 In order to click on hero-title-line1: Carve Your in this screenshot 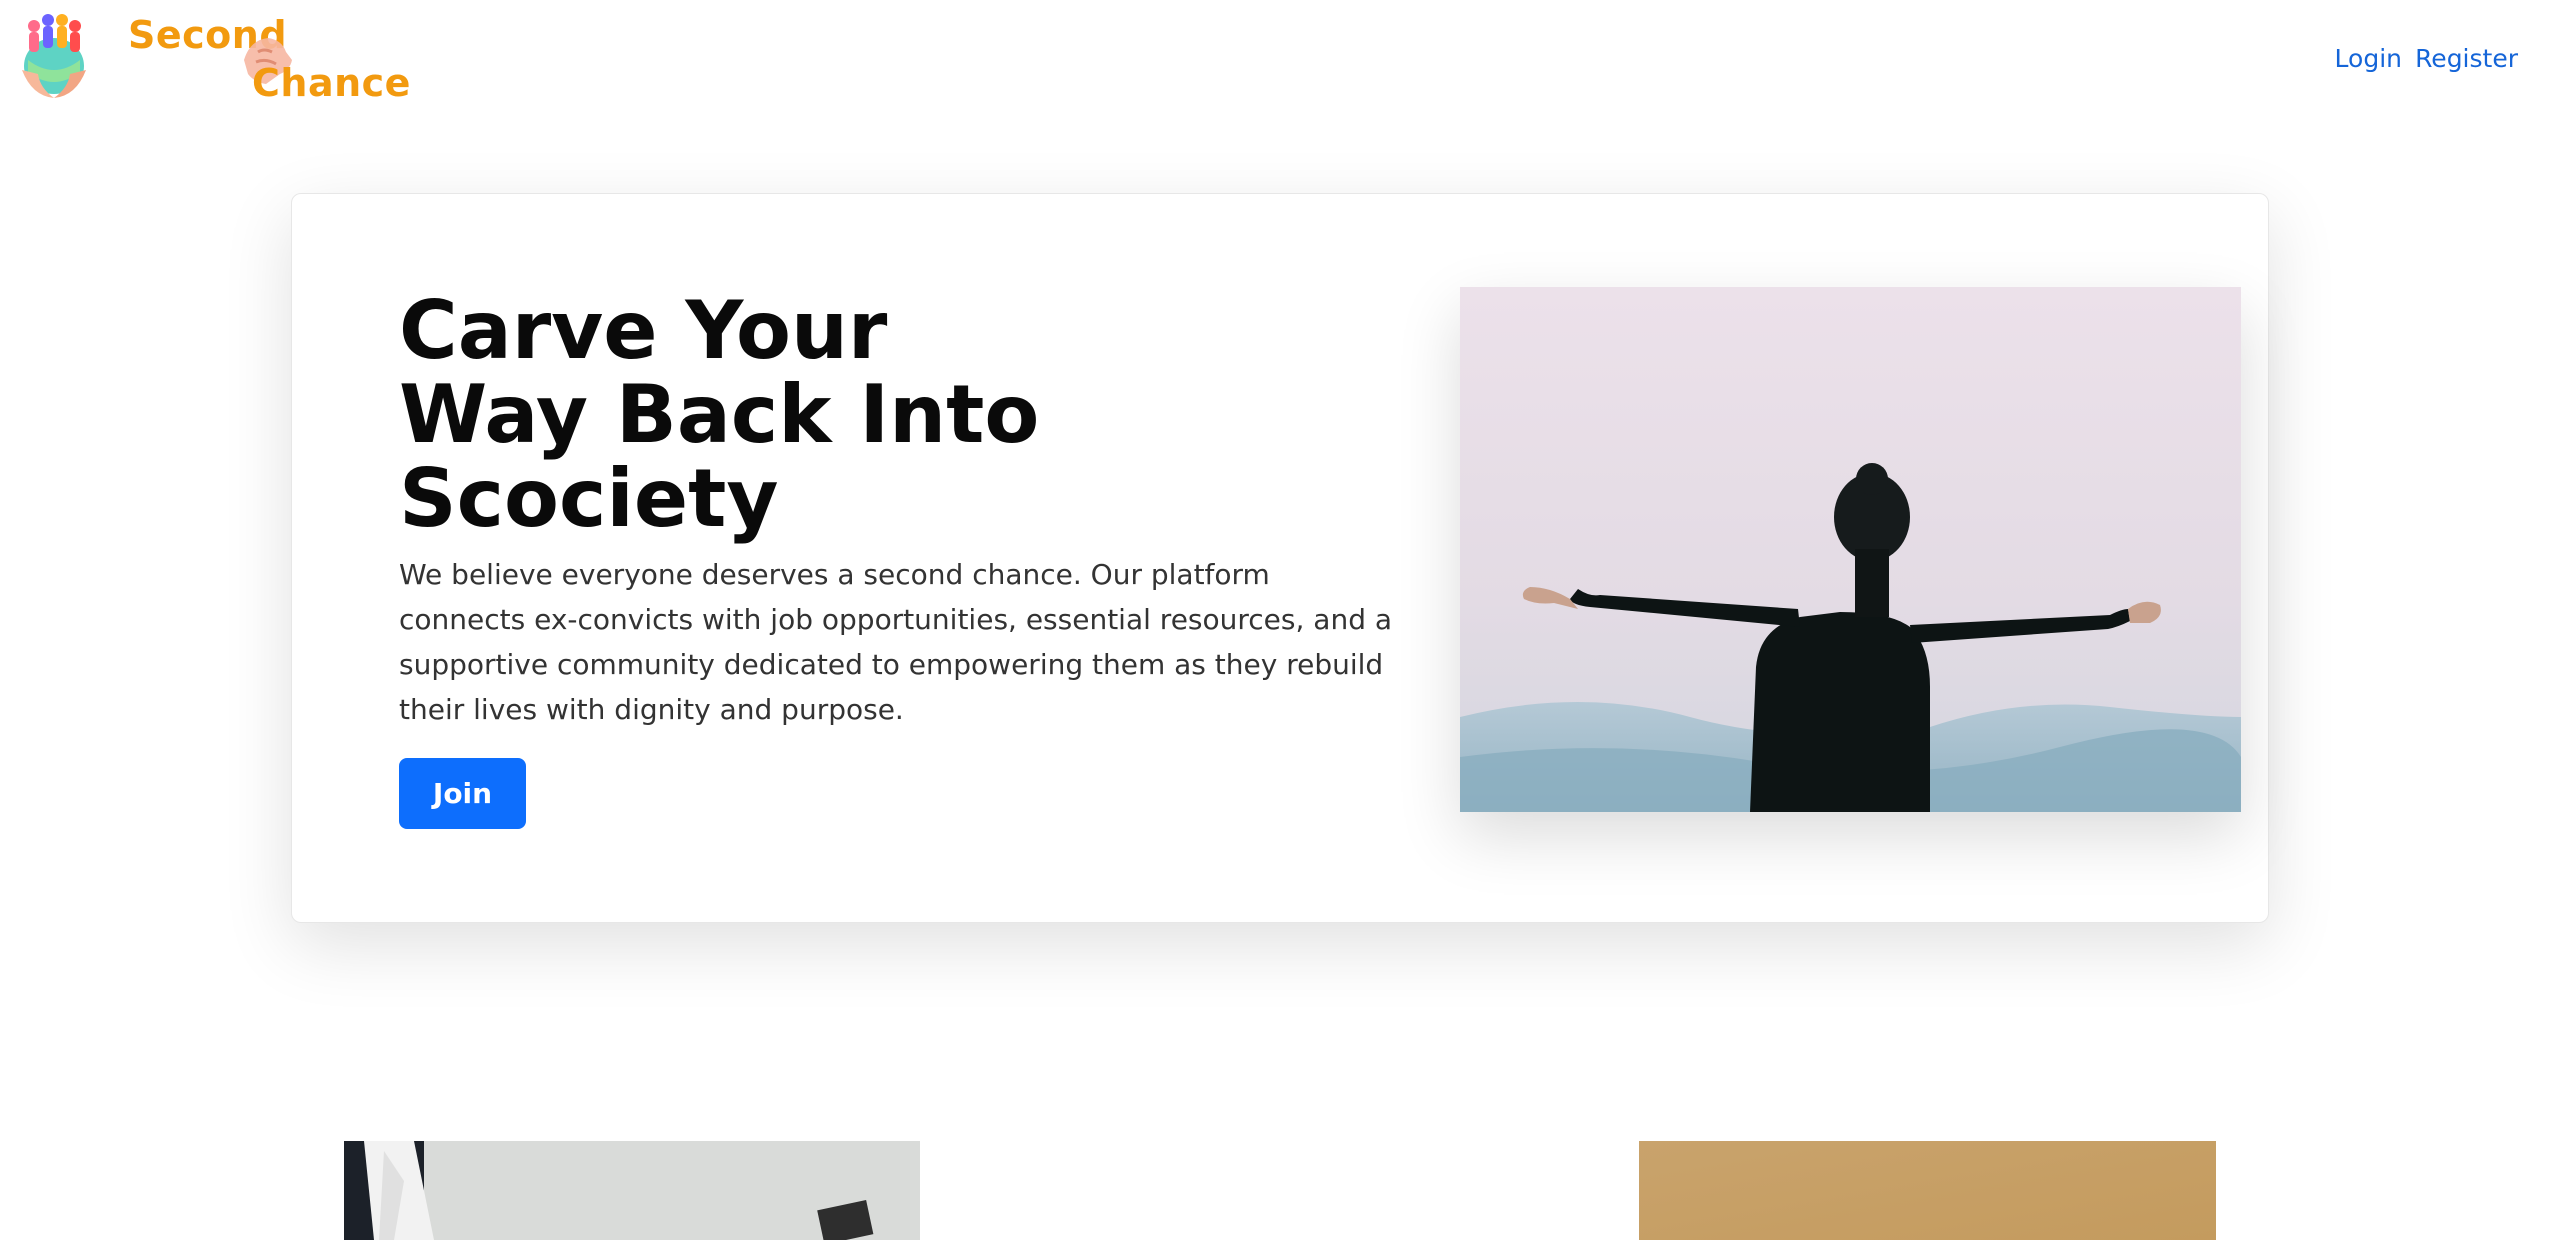, I will do `click(643, 330)`.